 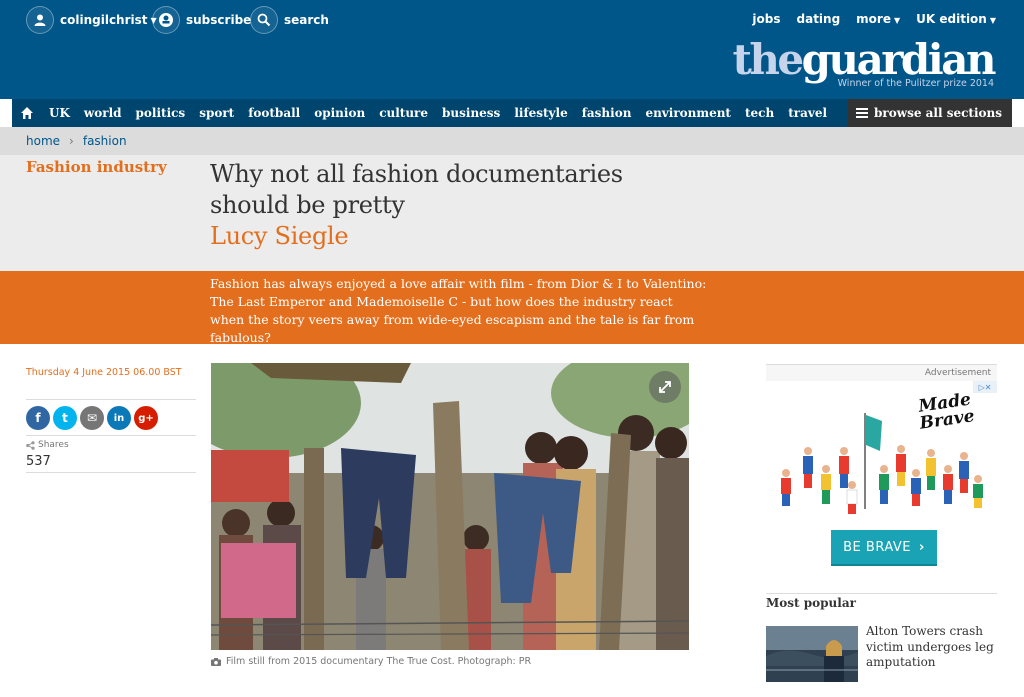 What do you see at coordinates (403, 113) in the screenshot?
I see `nav-item-culture: culture` at bounding box center [403, 113].